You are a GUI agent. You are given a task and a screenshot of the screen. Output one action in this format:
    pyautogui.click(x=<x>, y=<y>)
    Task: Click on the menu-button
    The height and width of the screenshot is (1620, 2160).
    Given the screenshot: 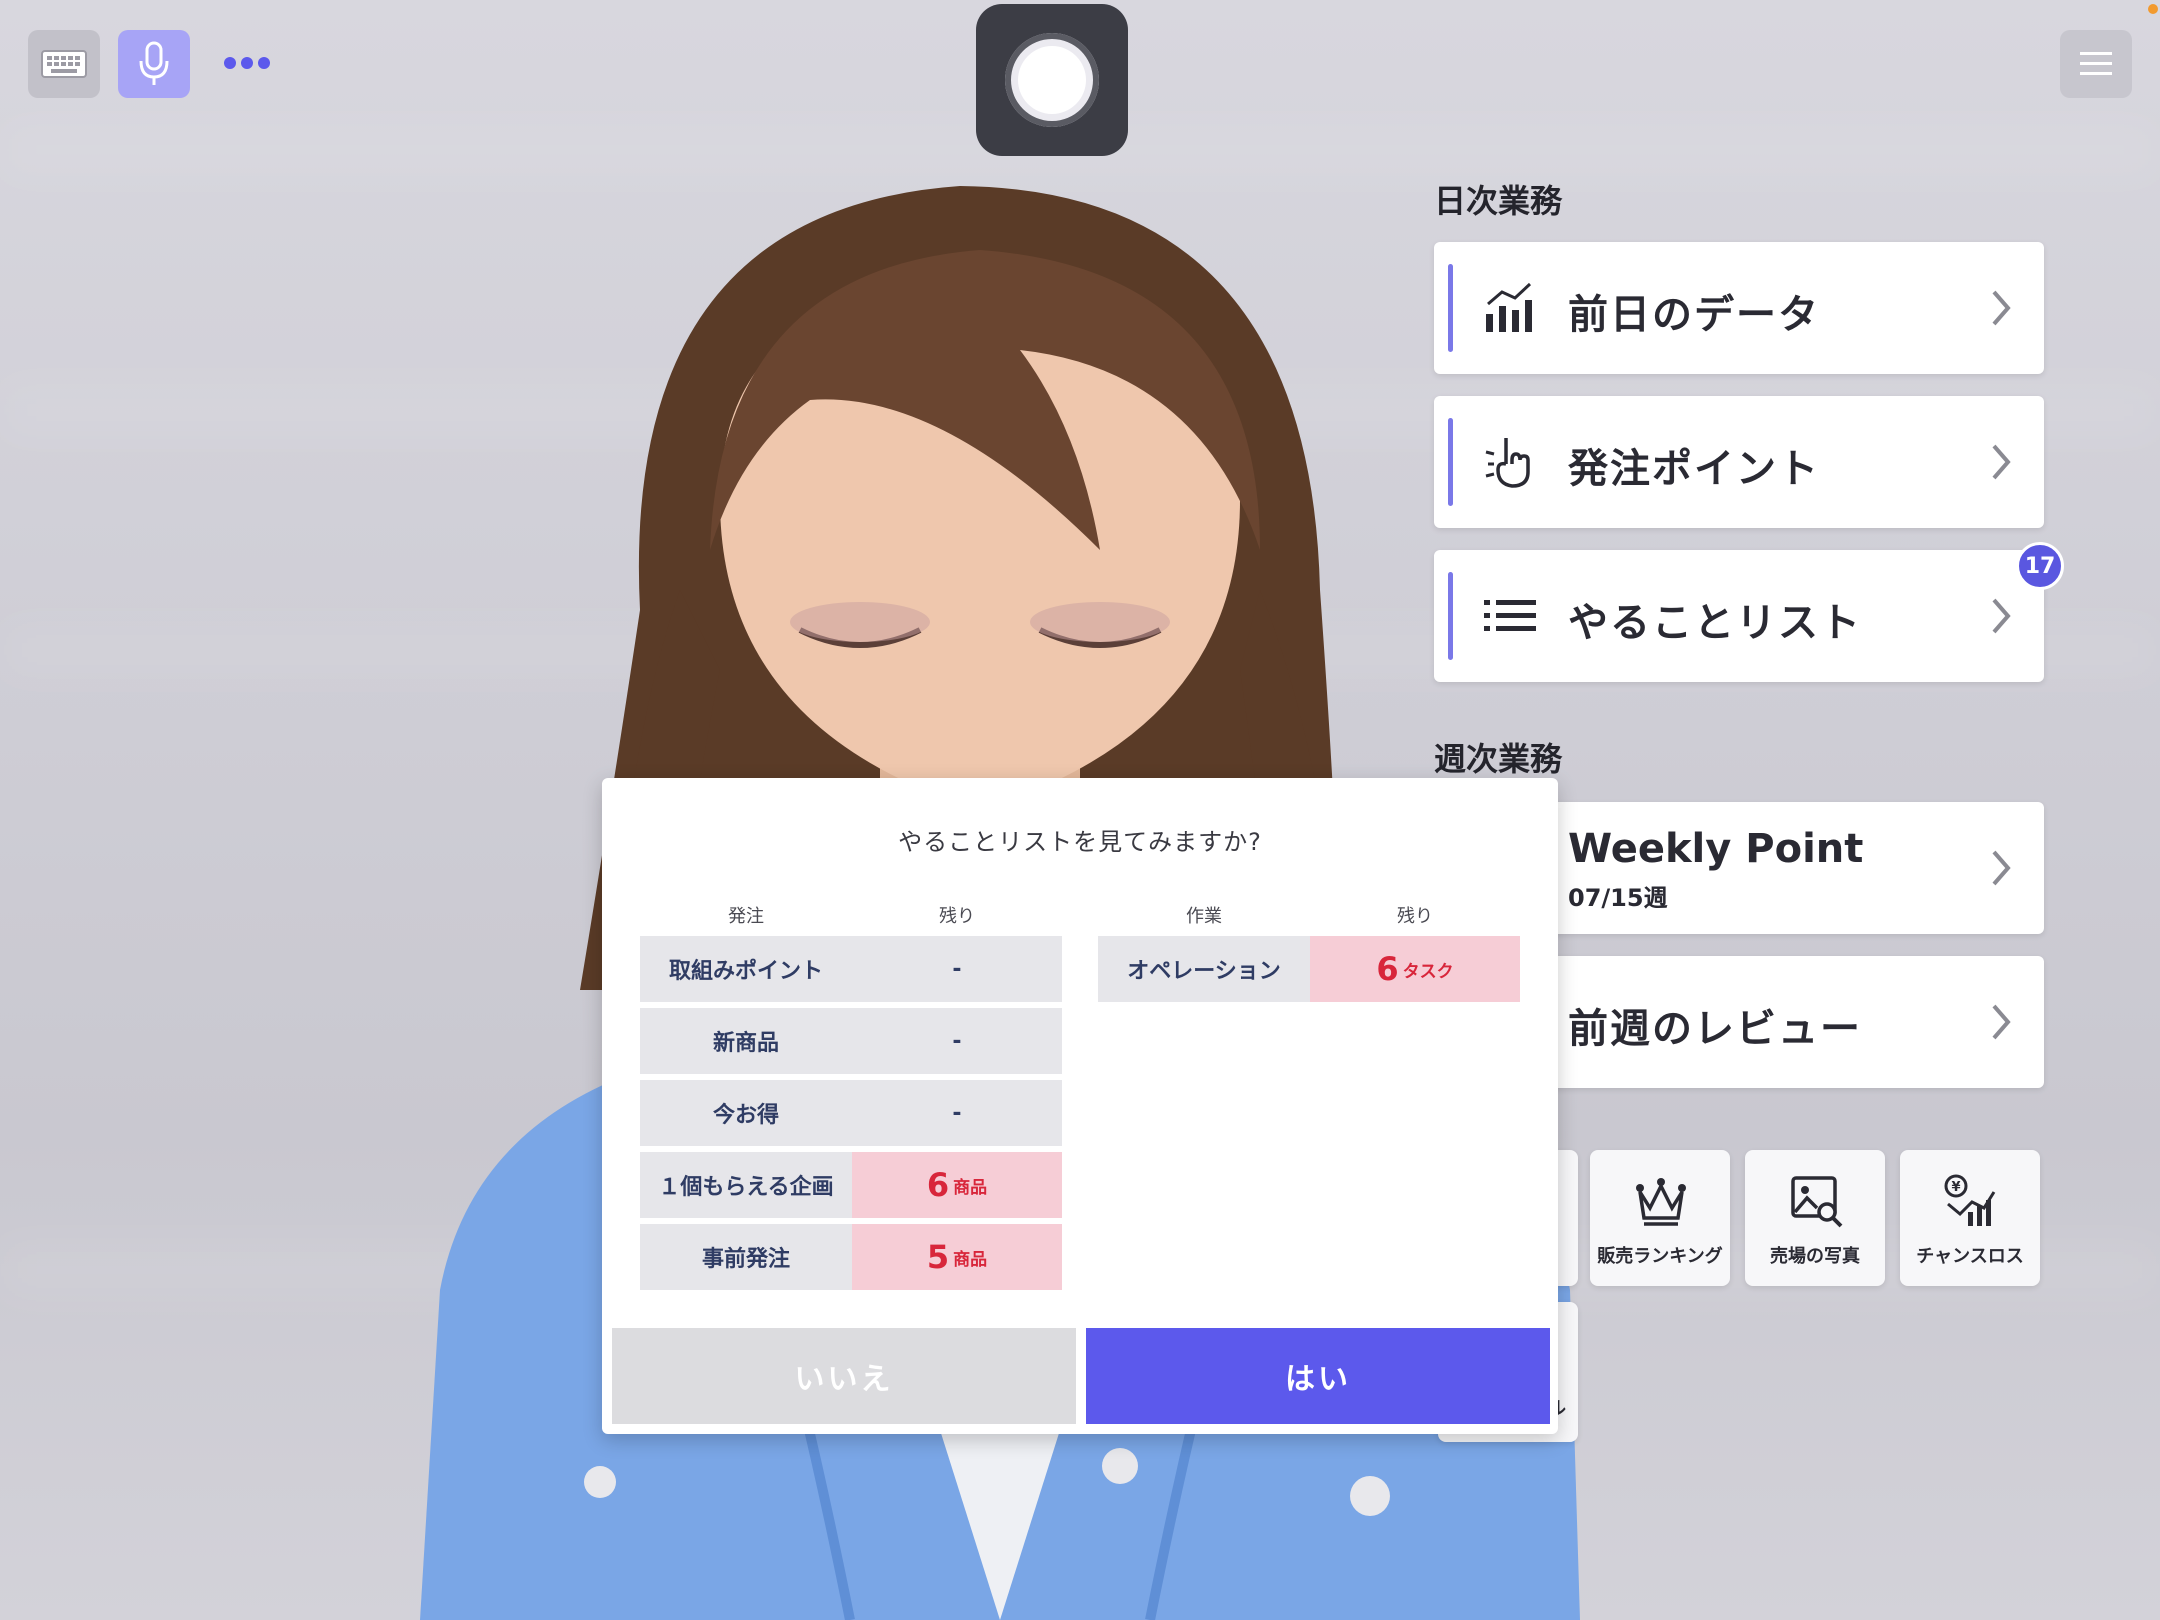 What is the action you would take?
    pyautogui.click(x=2096, y=64)
    